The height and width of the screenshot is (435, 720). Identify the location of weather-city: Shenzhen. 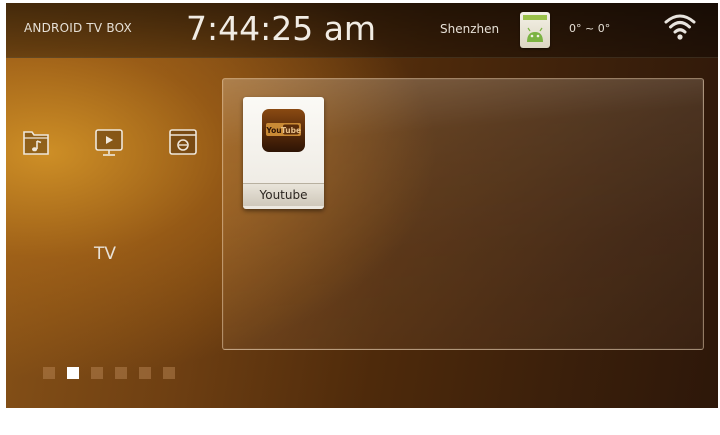
(470, 29).